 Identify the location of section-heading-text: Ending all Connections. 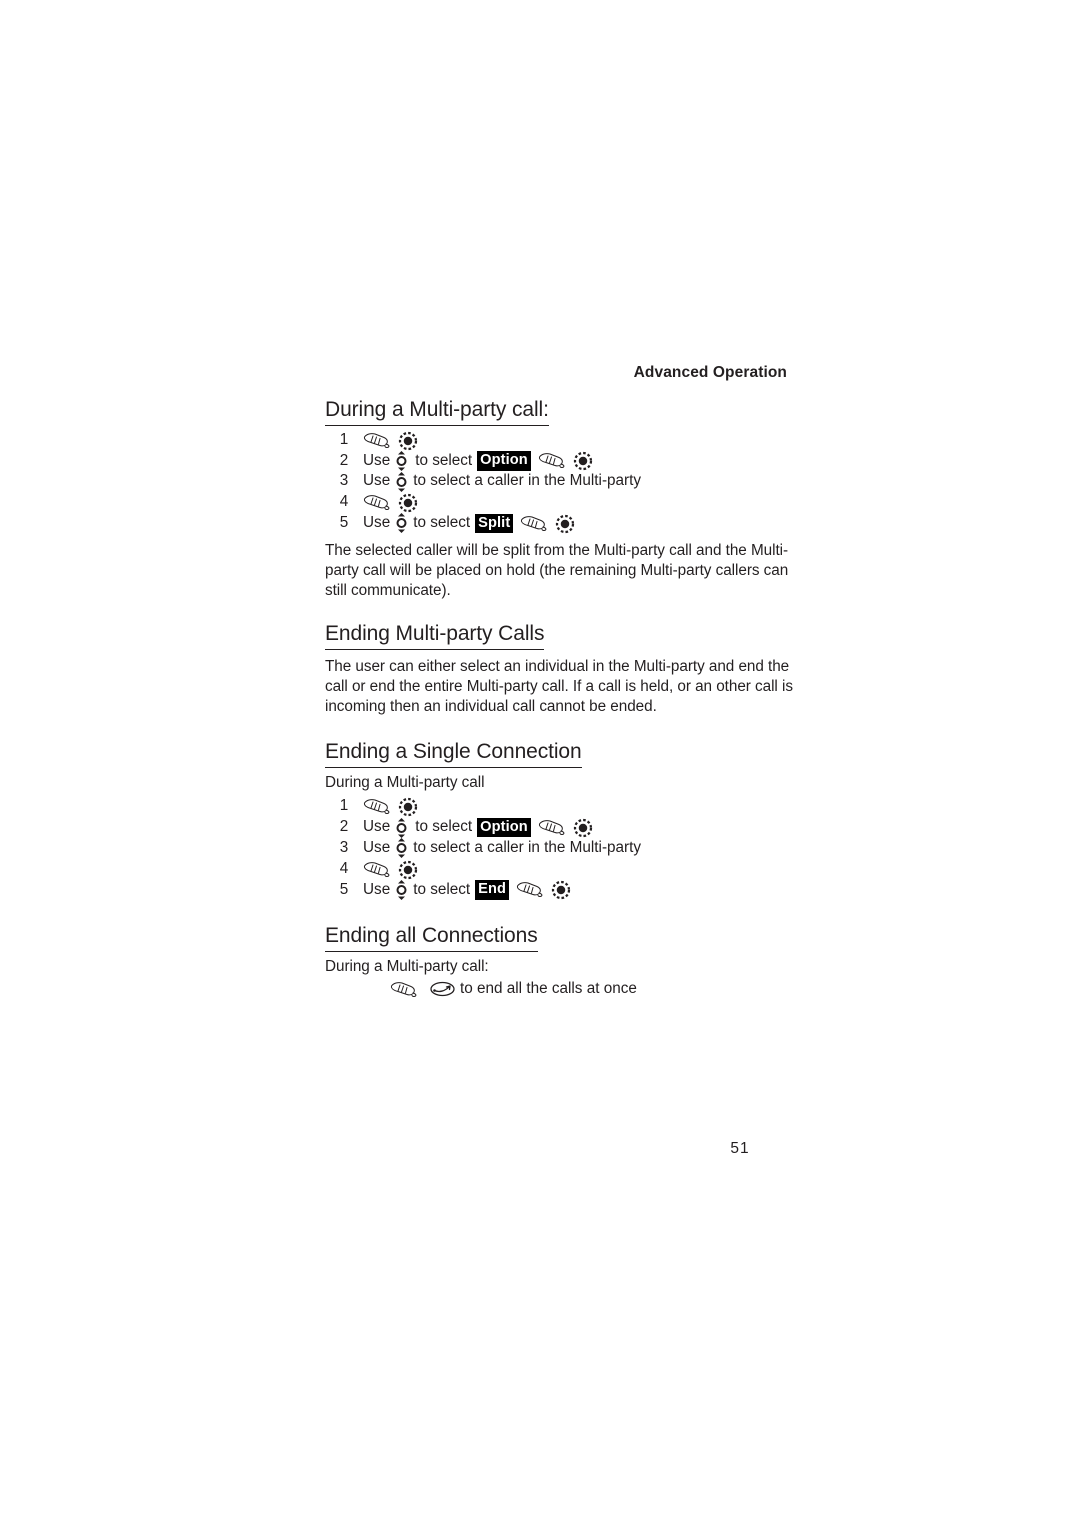
(431, 938).